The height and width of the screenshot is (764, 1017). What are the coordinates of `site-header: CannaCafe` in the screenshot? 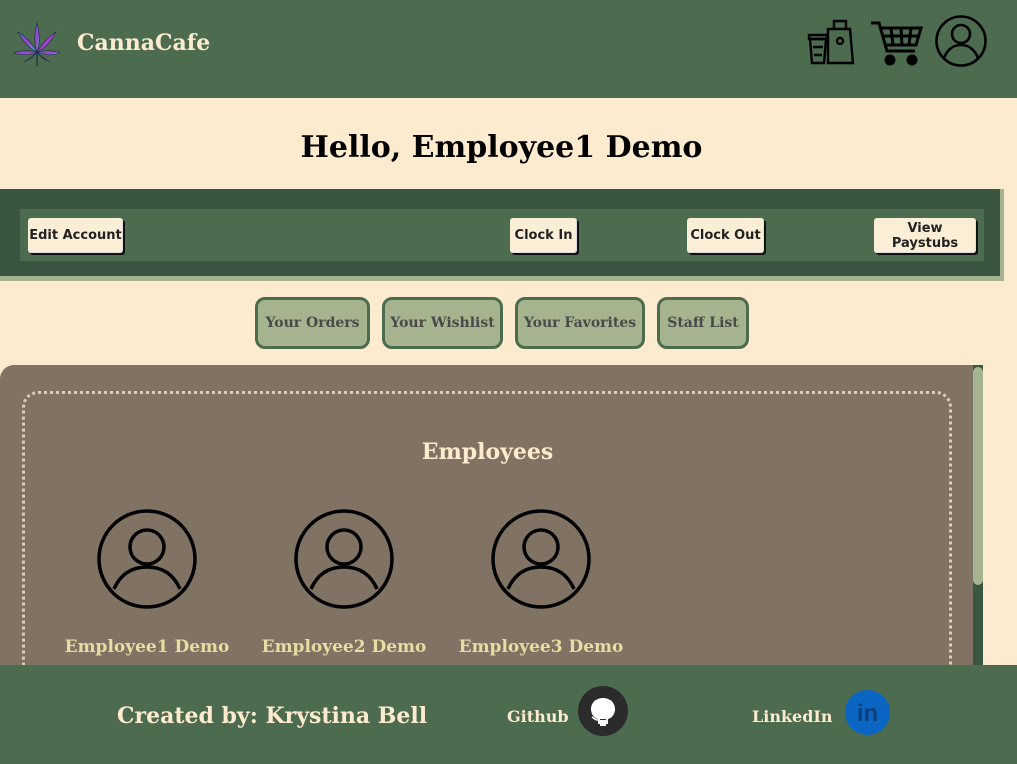 It's located at (508, 49).